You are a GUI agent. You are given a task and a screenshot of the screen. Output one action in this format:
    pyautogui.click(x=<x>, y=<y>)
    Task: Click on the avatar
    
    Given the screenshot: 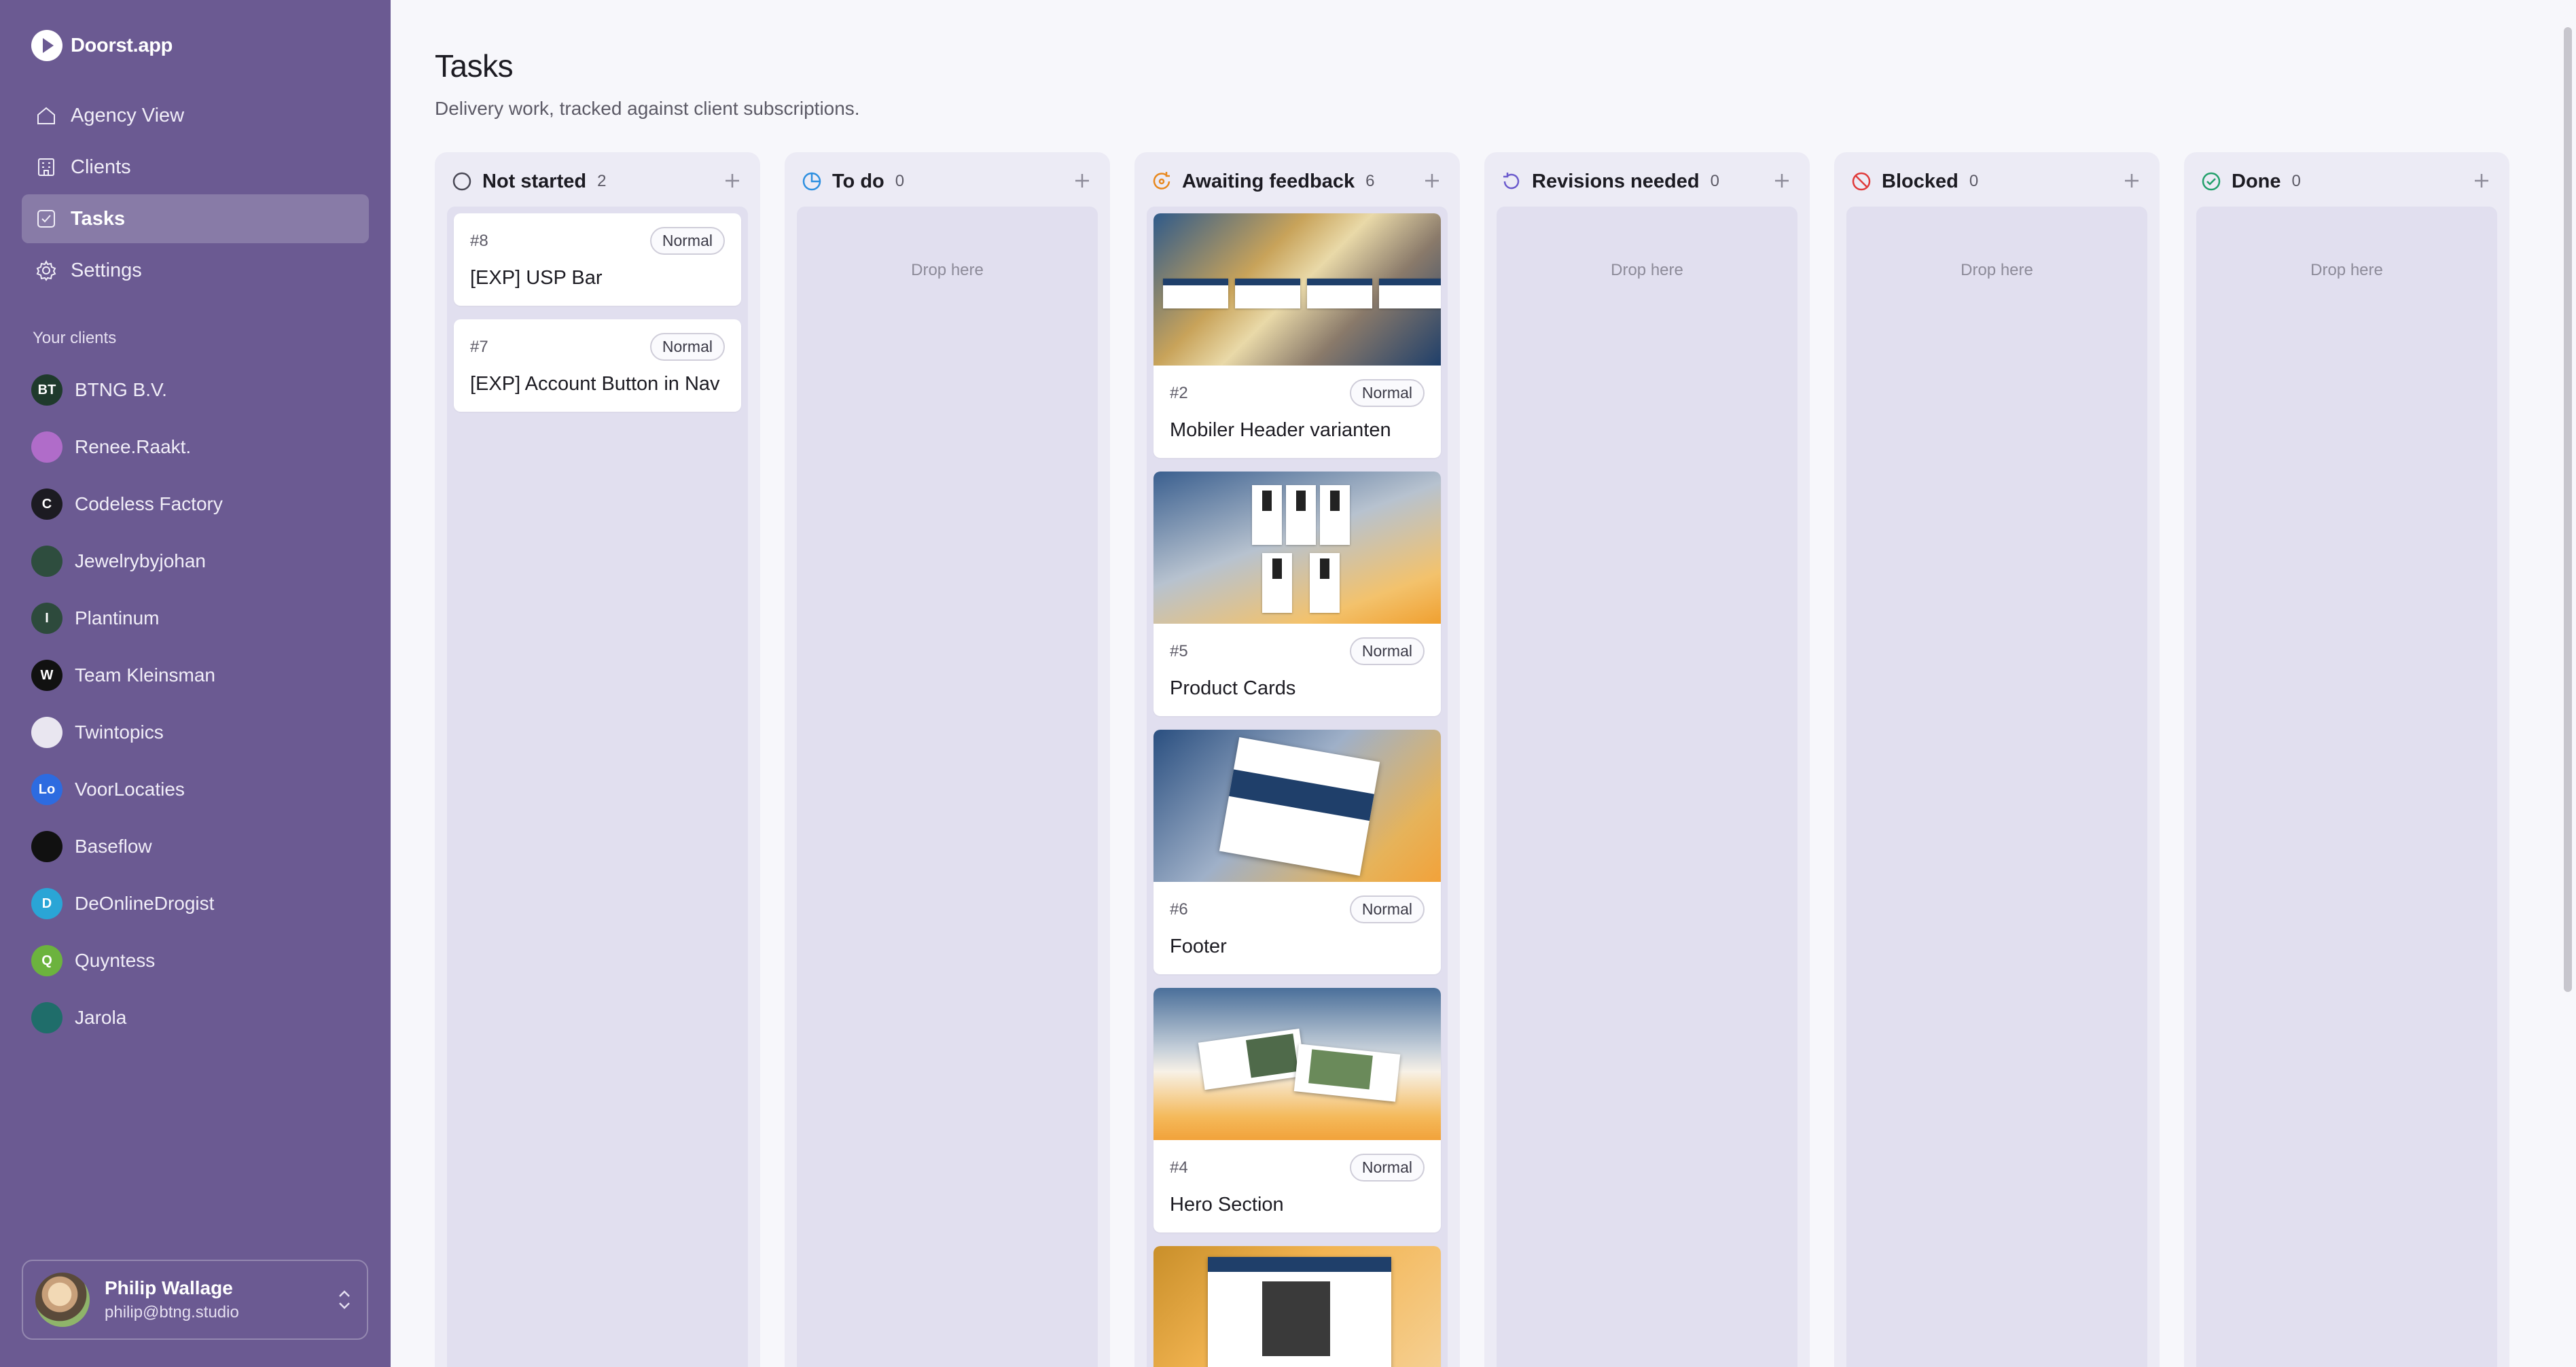 What is the action you would take?
    pyautogui.click(x=62, y=1300)
    